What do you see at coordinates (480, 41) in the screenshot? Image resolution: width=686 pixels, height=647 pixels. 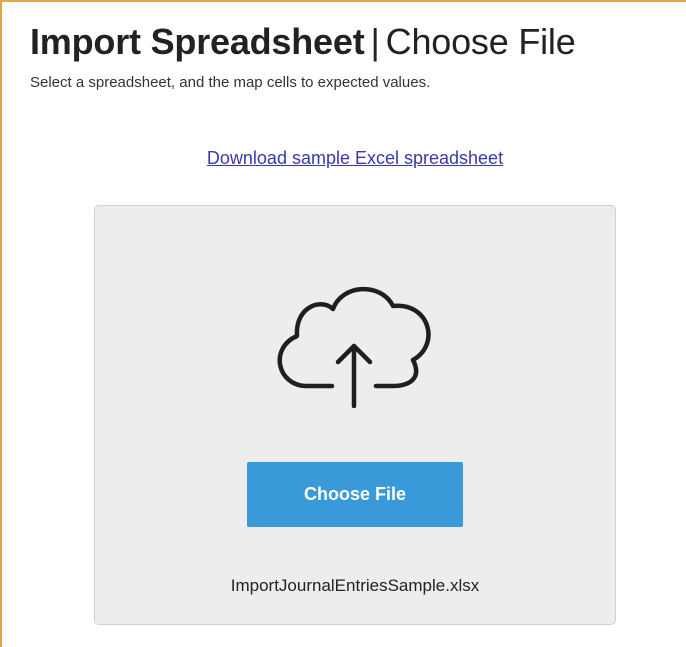 I see `page-title-step: Choose File` at bounding box center [480, 41].